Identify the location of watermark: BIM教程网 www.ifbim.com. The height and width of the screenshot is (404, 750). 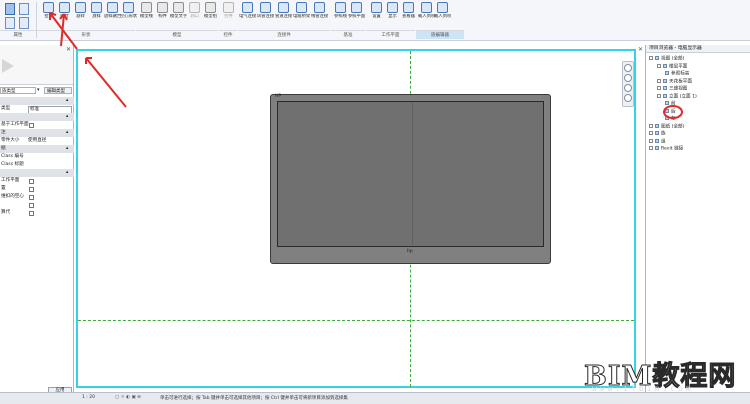
(666, 374).